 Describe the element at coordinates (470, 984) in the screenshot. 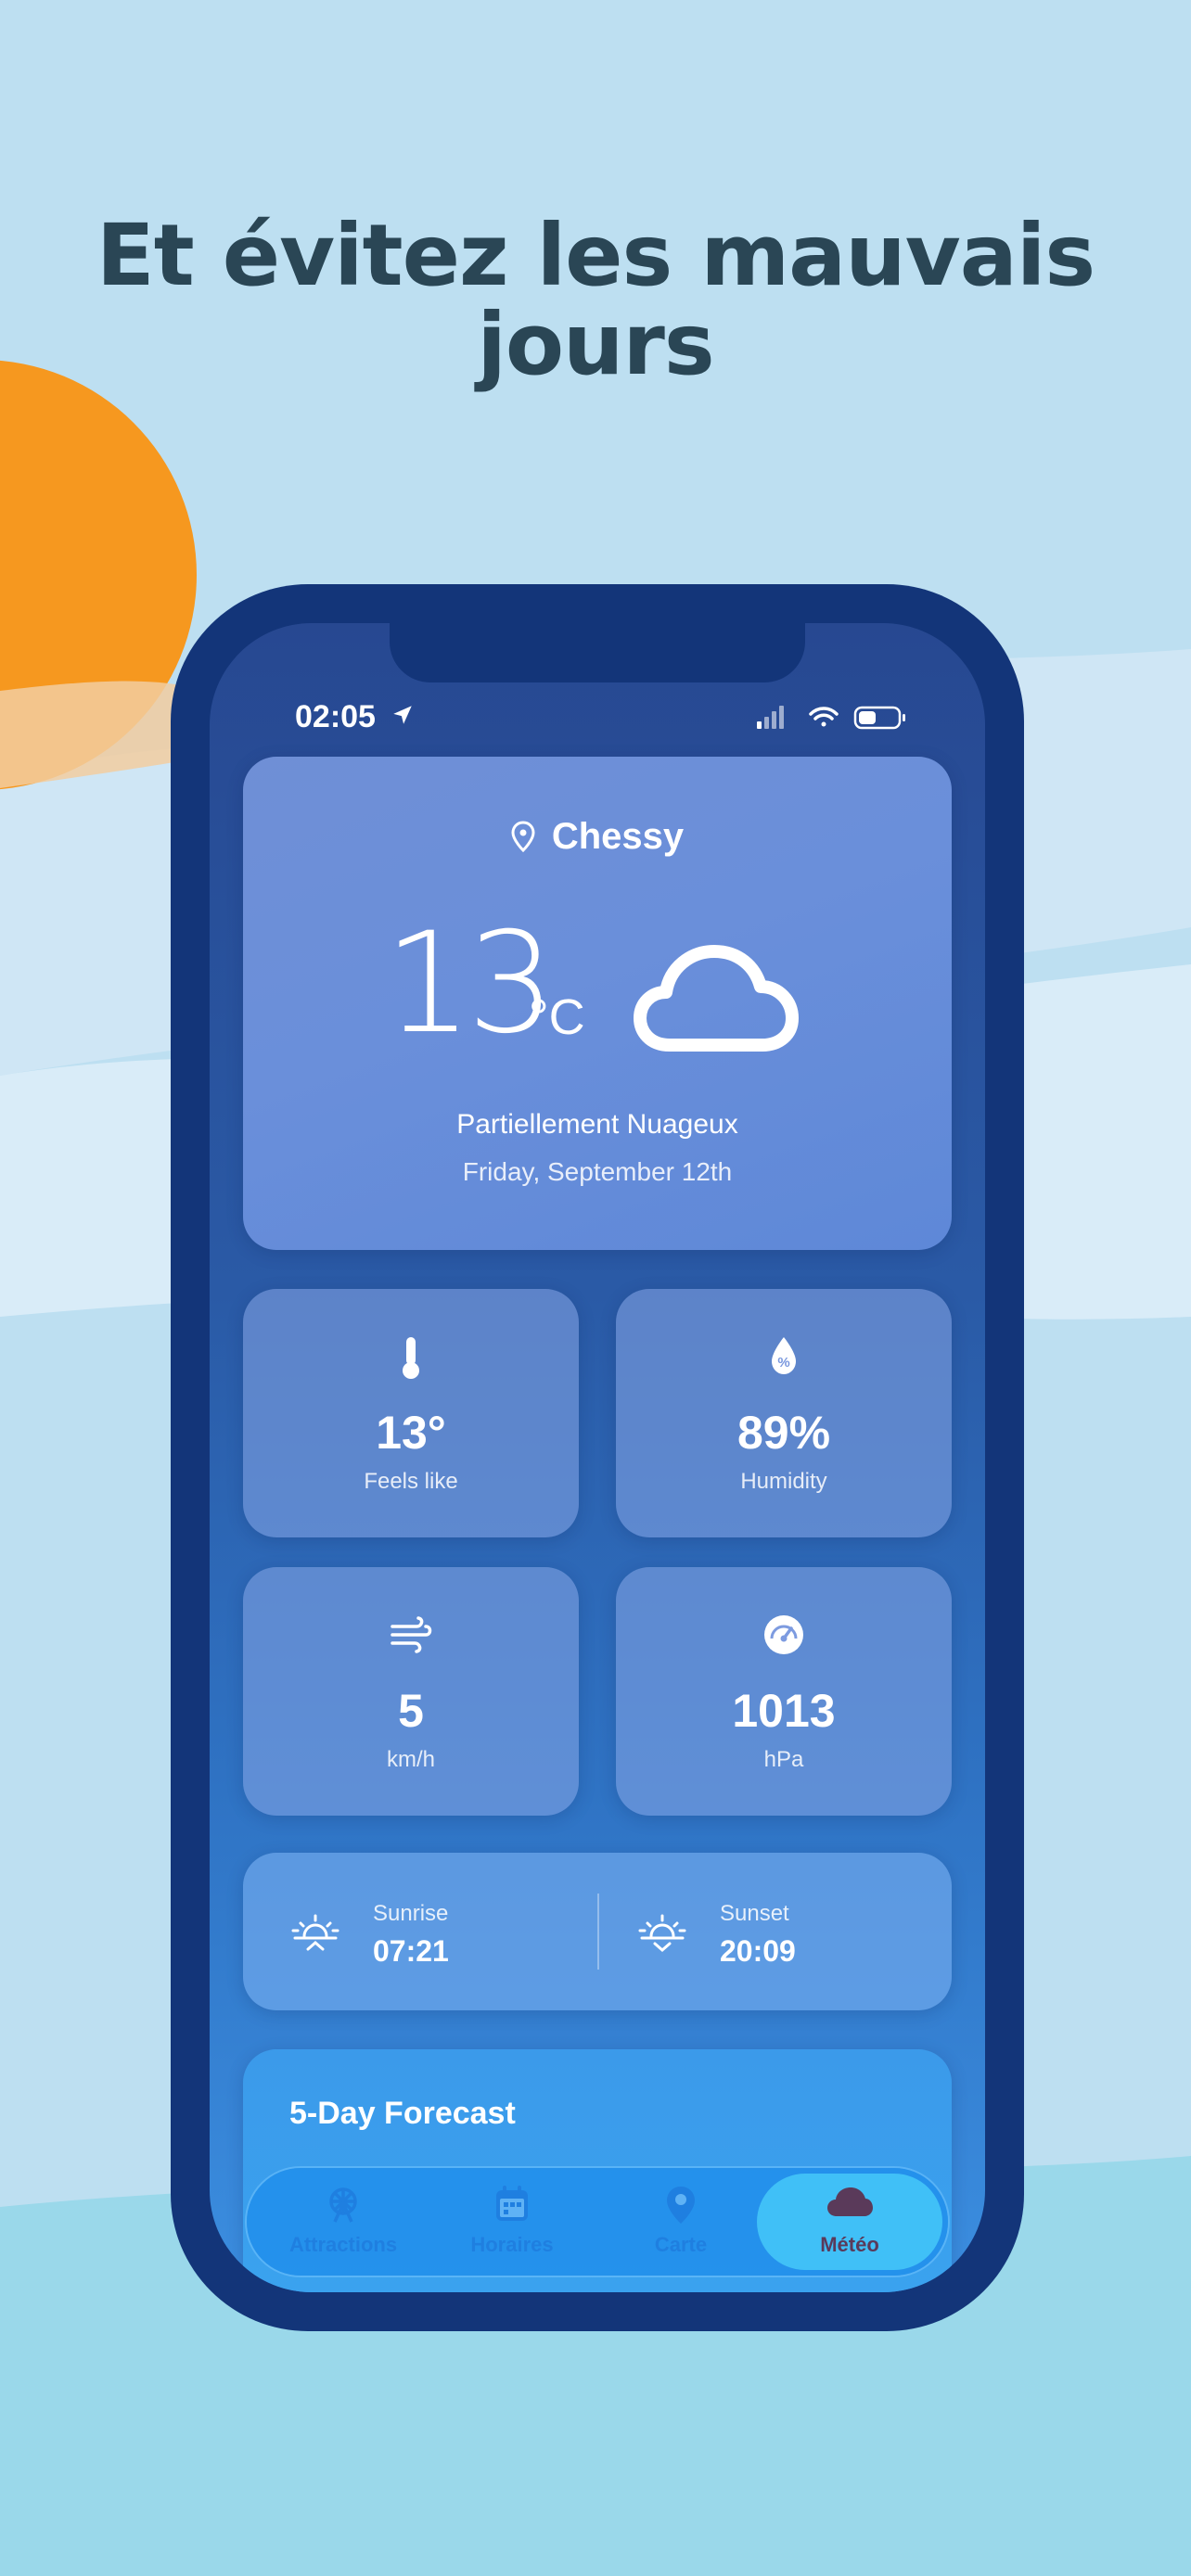

I see `temperature-value: 13` at that location.